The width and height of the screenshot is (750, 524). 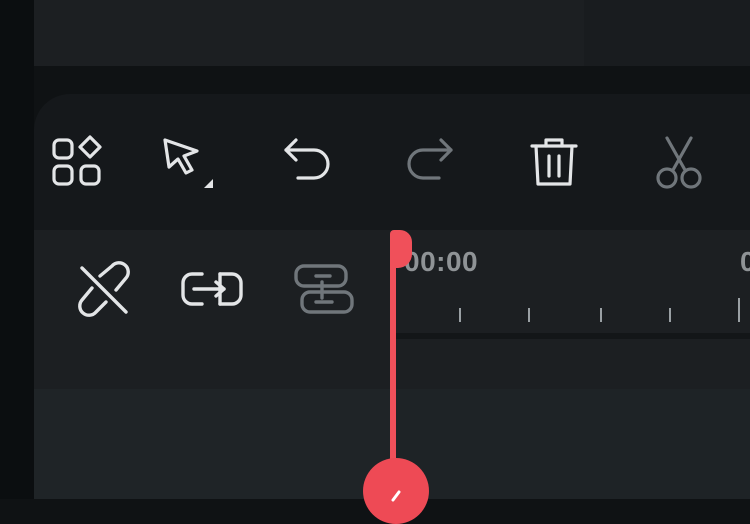 What do you see at coordinates (570, 444) in the screenshot?
I see `timeline-track-lane` at bounding box center [570, 444].